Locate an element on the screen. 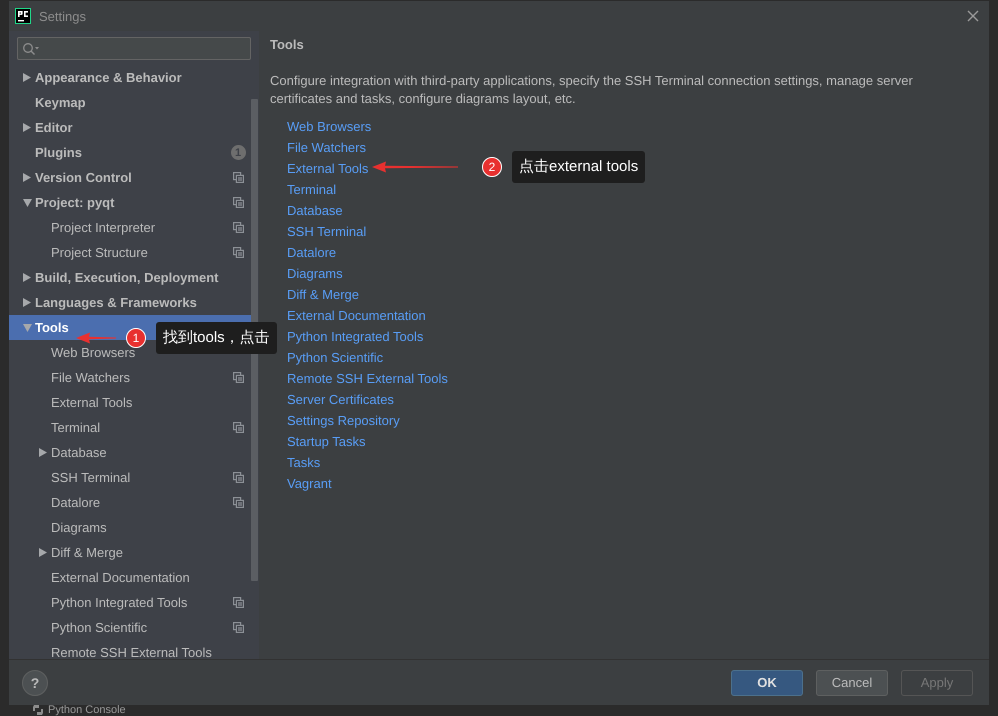  tree-item: Terminal is located at coordinates (130, 427).